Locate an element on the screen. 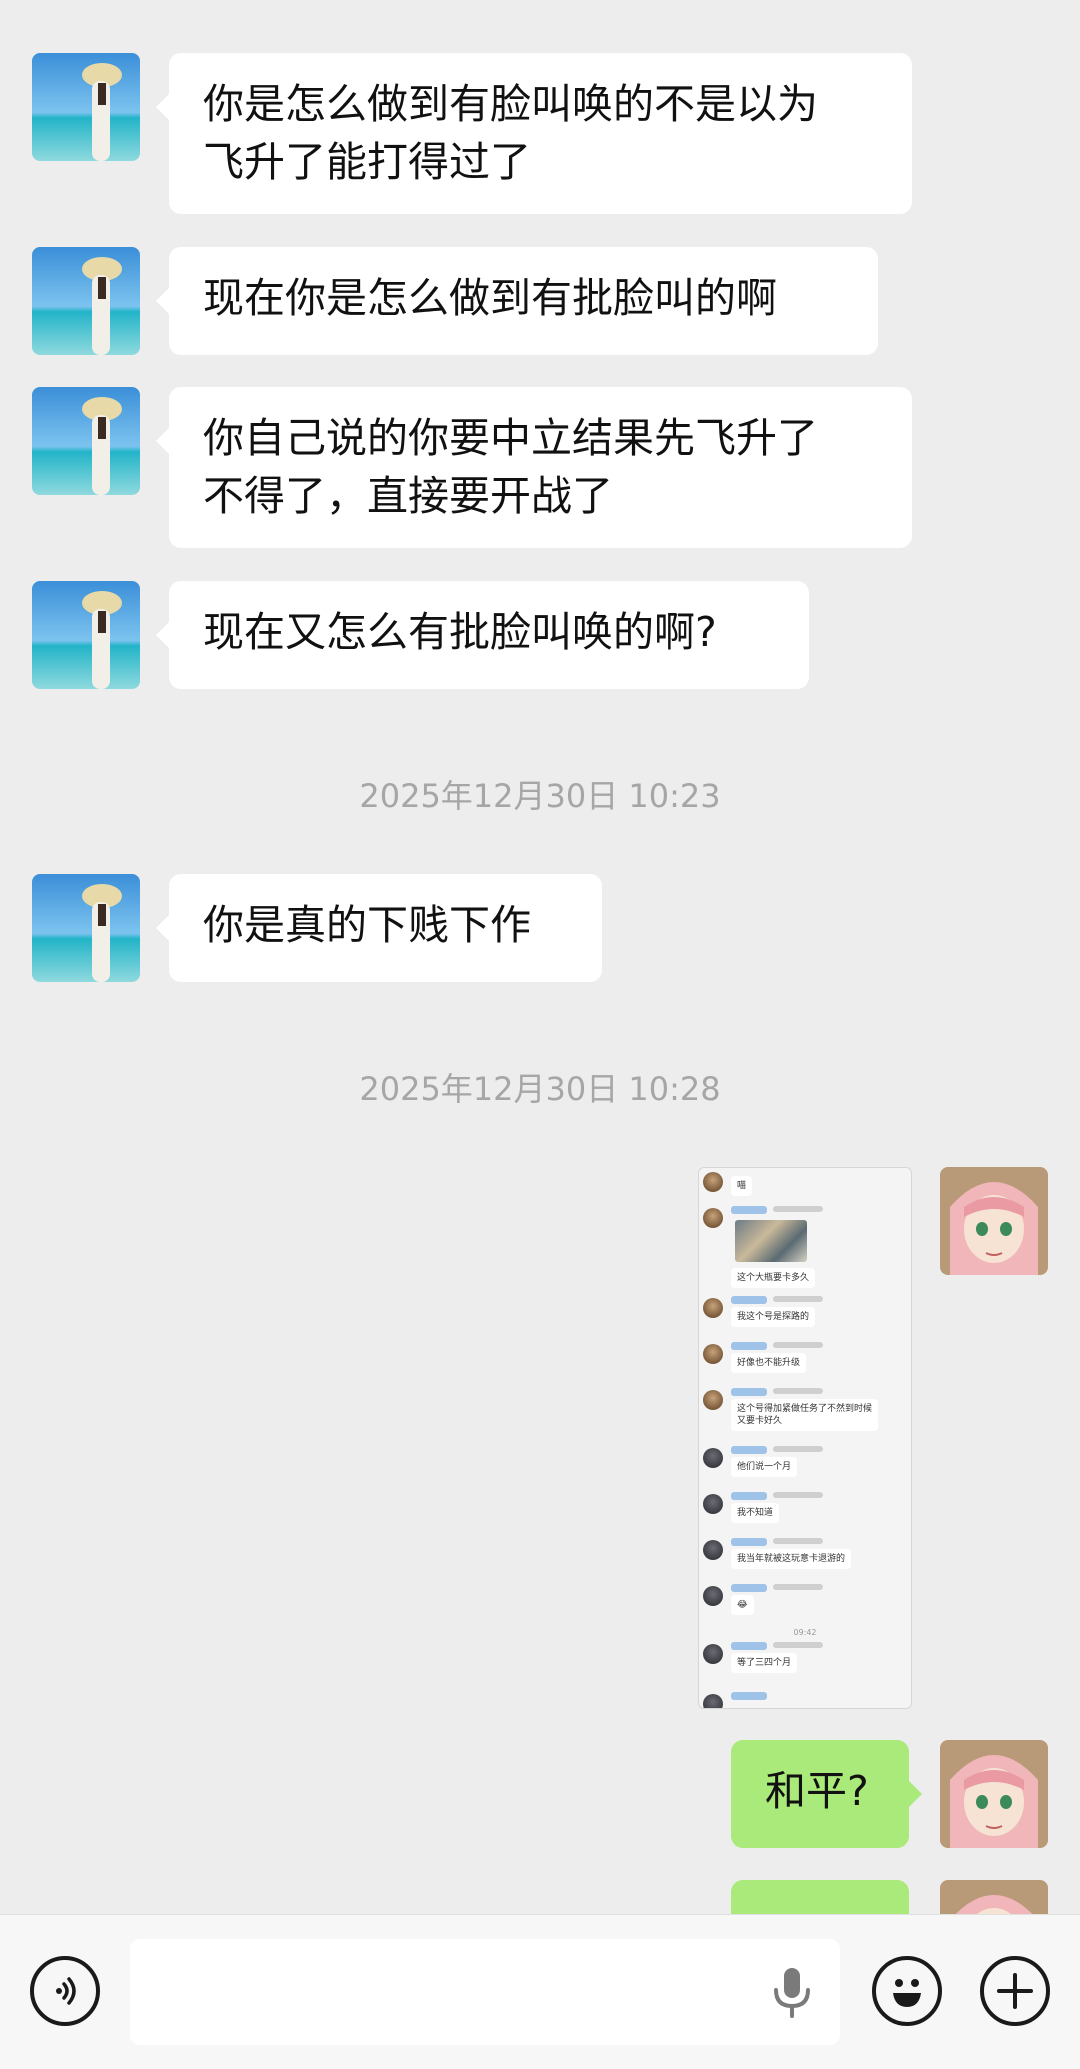  mini-chat-text: 我当年就被这玩意卡退游的 is located at coordinates (791, 1559).